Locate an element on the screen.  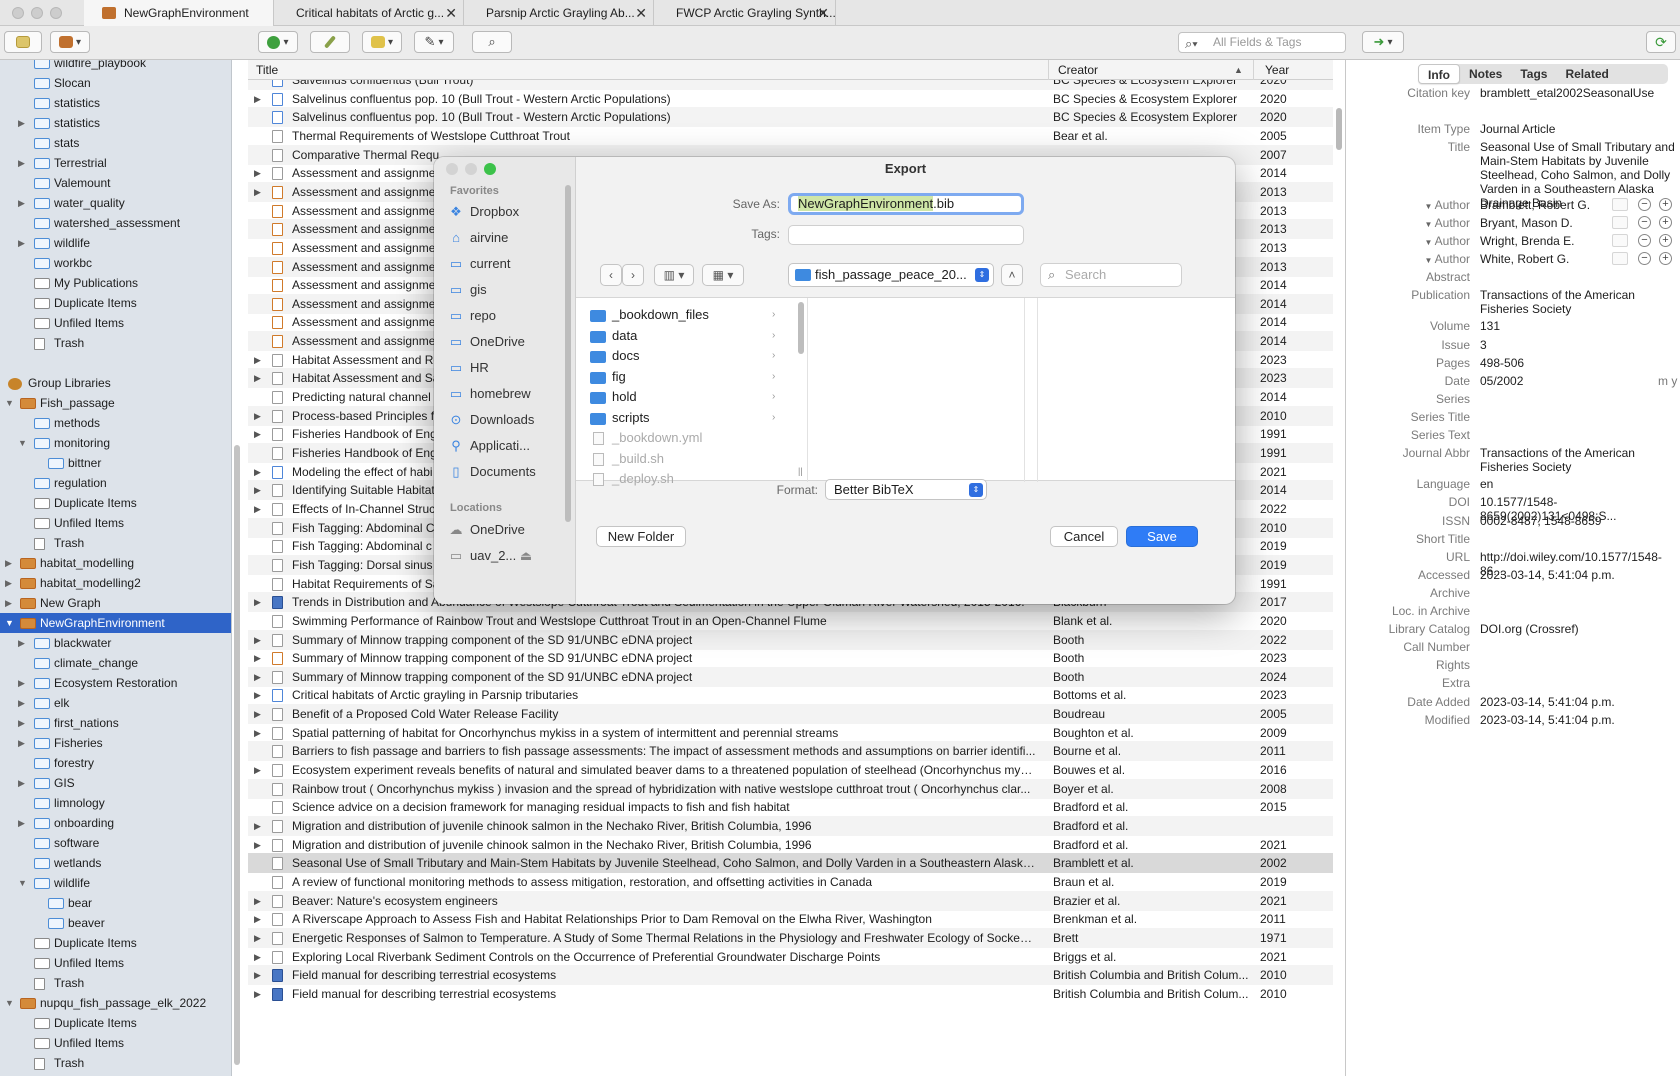
location-popup: fish_passage_peace_20... ⇕ is located at coordinates (891, 275).